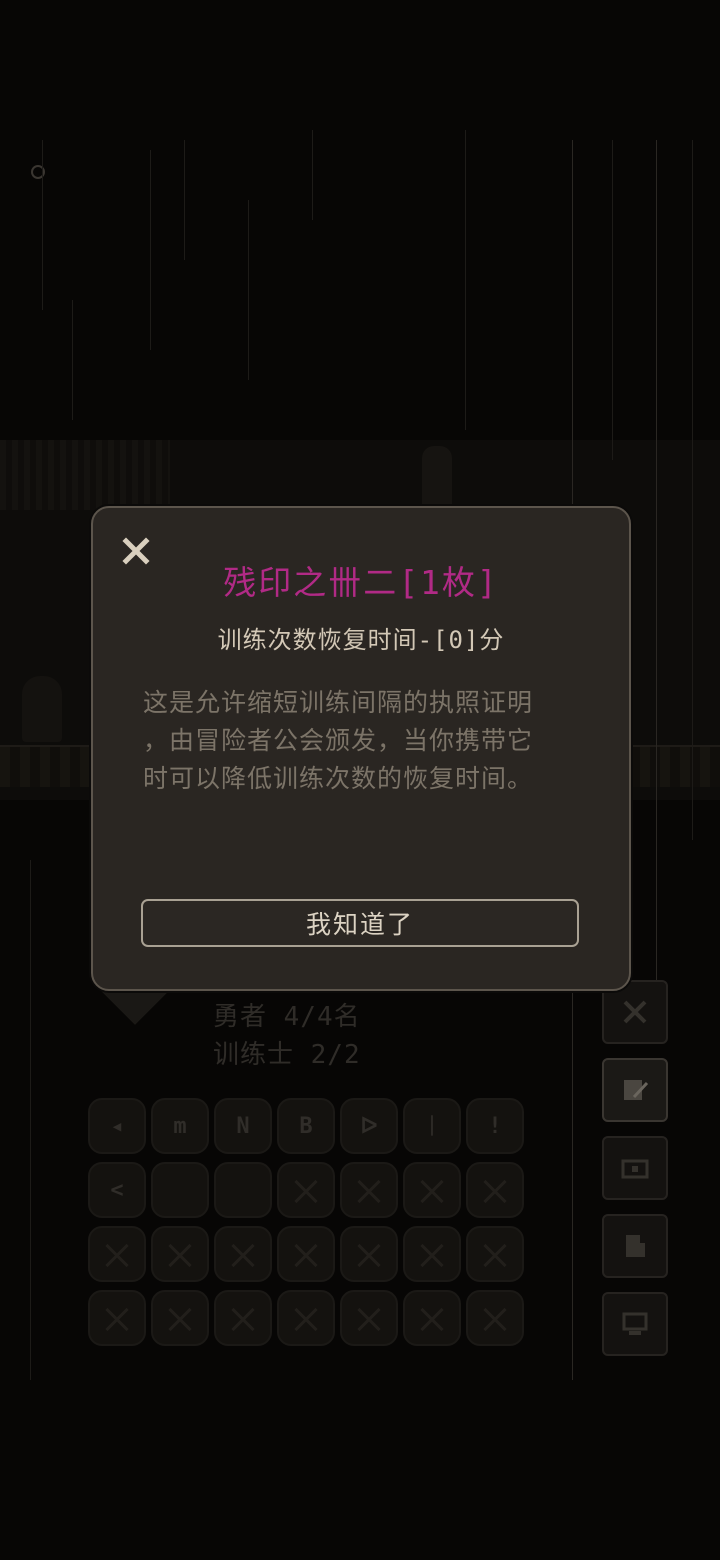  What do you see at coordinates (117, 1190) in the screenshot?
I see `skill-slot: <` at bounding box center [117, 1190].